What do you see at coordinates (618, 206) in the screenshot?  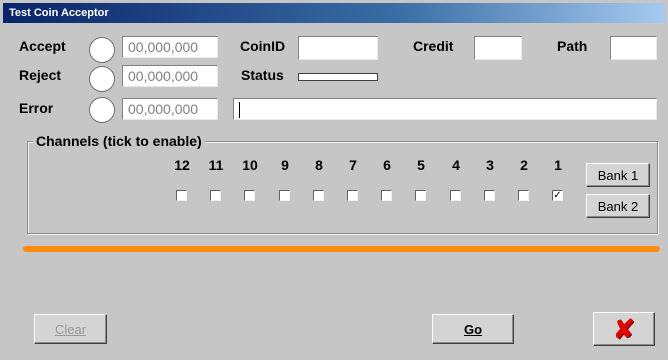 I see `bank2-button: Bank 2` at bounding box center [618, 206].